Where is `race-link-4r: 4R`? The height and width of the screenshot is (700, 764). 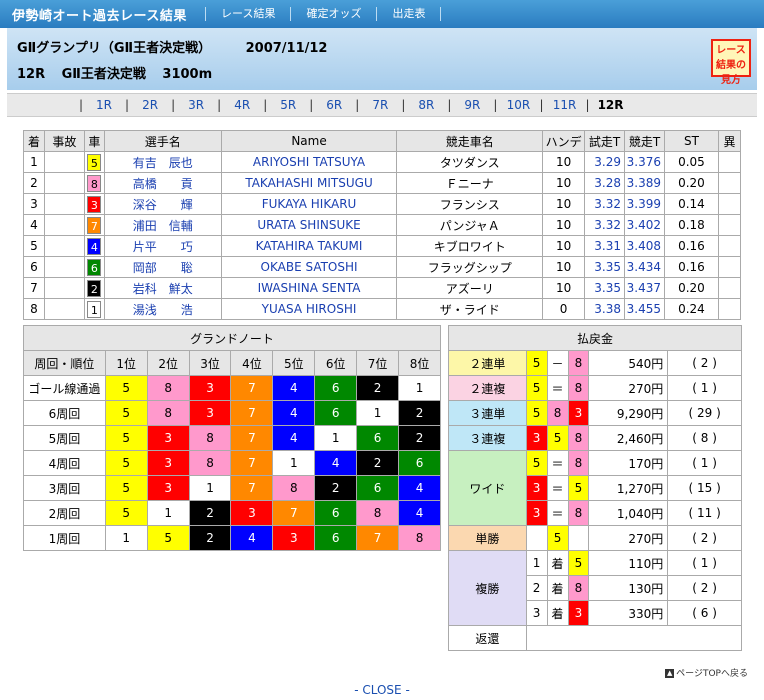 race-link-4r: 4R is located at coordinates (242, 105).